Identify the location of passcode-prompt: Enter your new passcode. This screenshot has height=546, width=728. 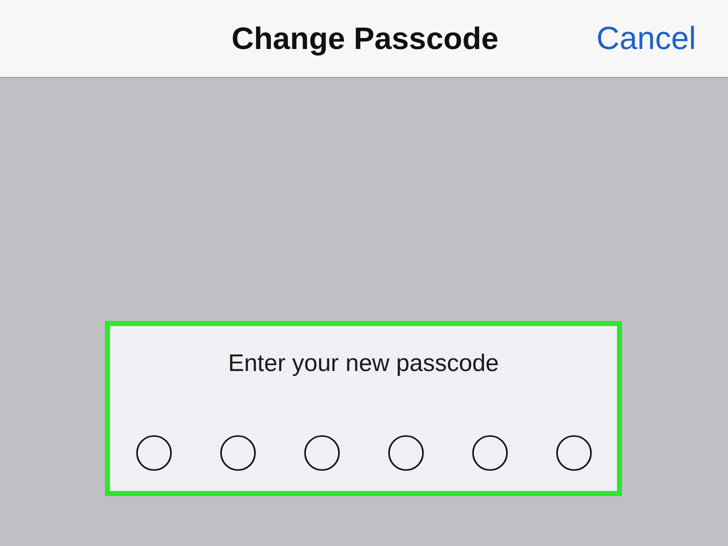
(363, 364).